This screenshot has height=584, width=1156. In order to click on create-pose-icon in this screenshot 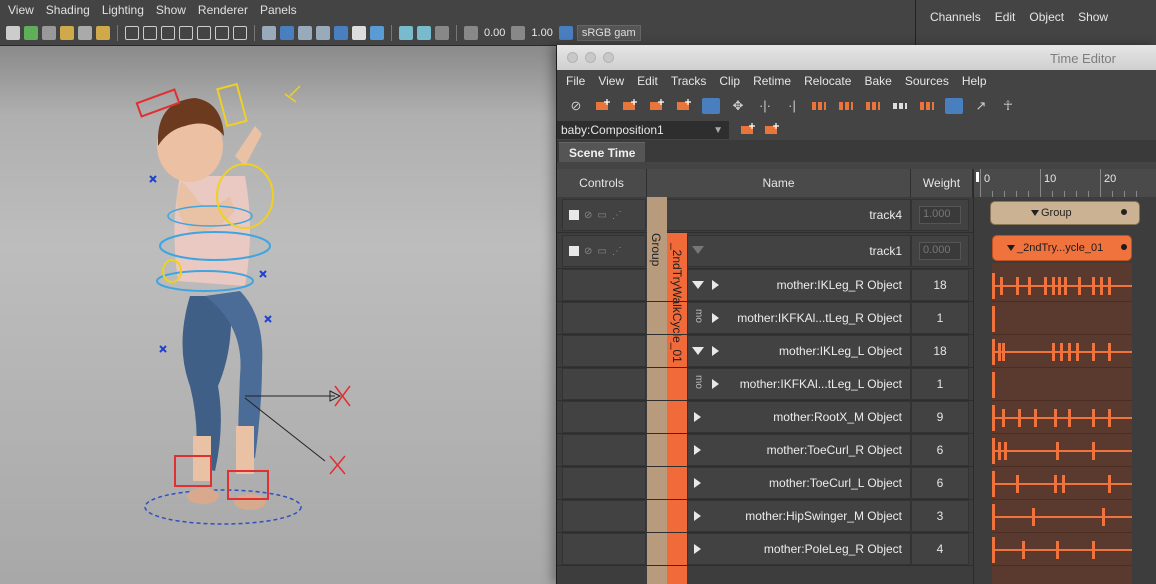, I will do `click(684, 106)`.